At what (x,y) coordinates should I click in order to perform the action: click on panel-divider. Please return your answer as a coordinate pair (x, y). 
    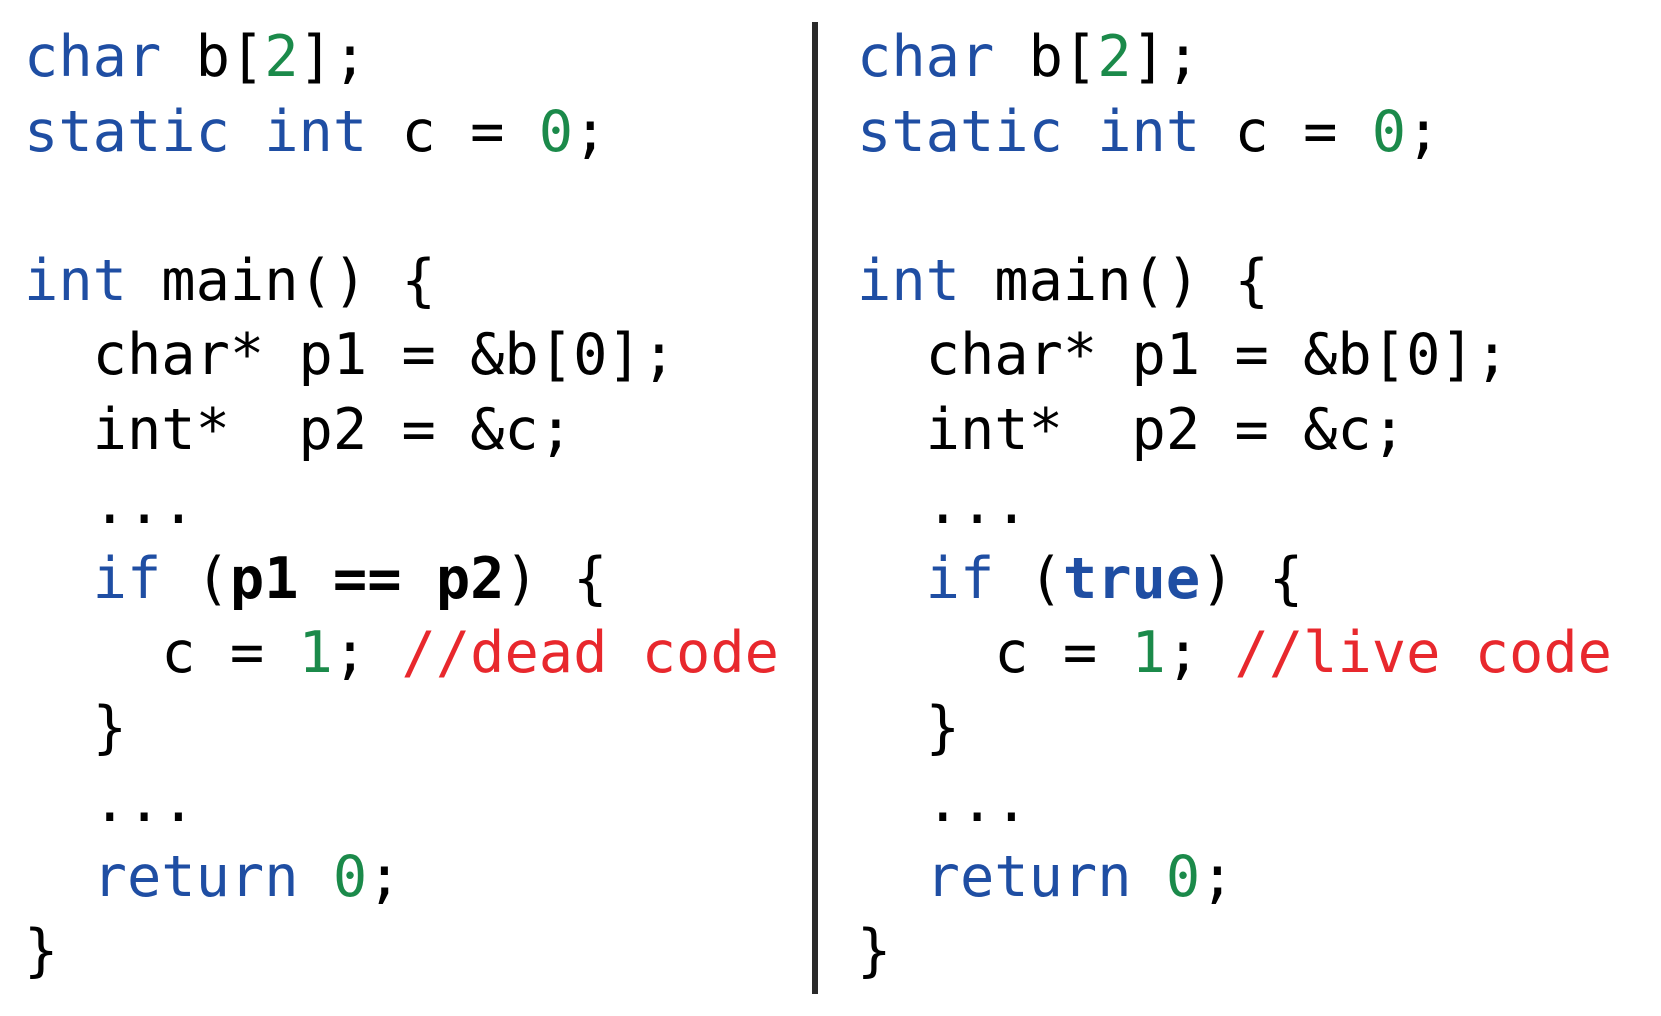
    Looking at the image, I should click on (815, 508).